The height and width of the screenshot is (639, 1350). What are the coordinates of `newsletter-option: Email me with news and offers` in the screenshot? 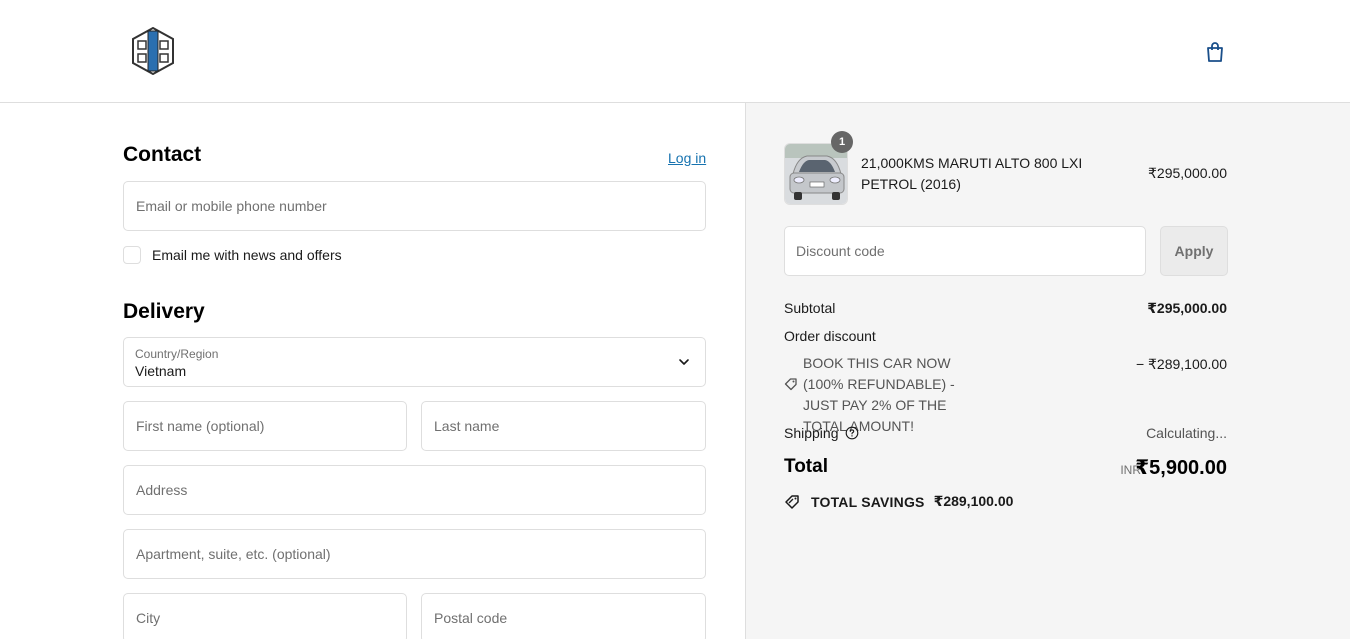 It's located at (232, 255).